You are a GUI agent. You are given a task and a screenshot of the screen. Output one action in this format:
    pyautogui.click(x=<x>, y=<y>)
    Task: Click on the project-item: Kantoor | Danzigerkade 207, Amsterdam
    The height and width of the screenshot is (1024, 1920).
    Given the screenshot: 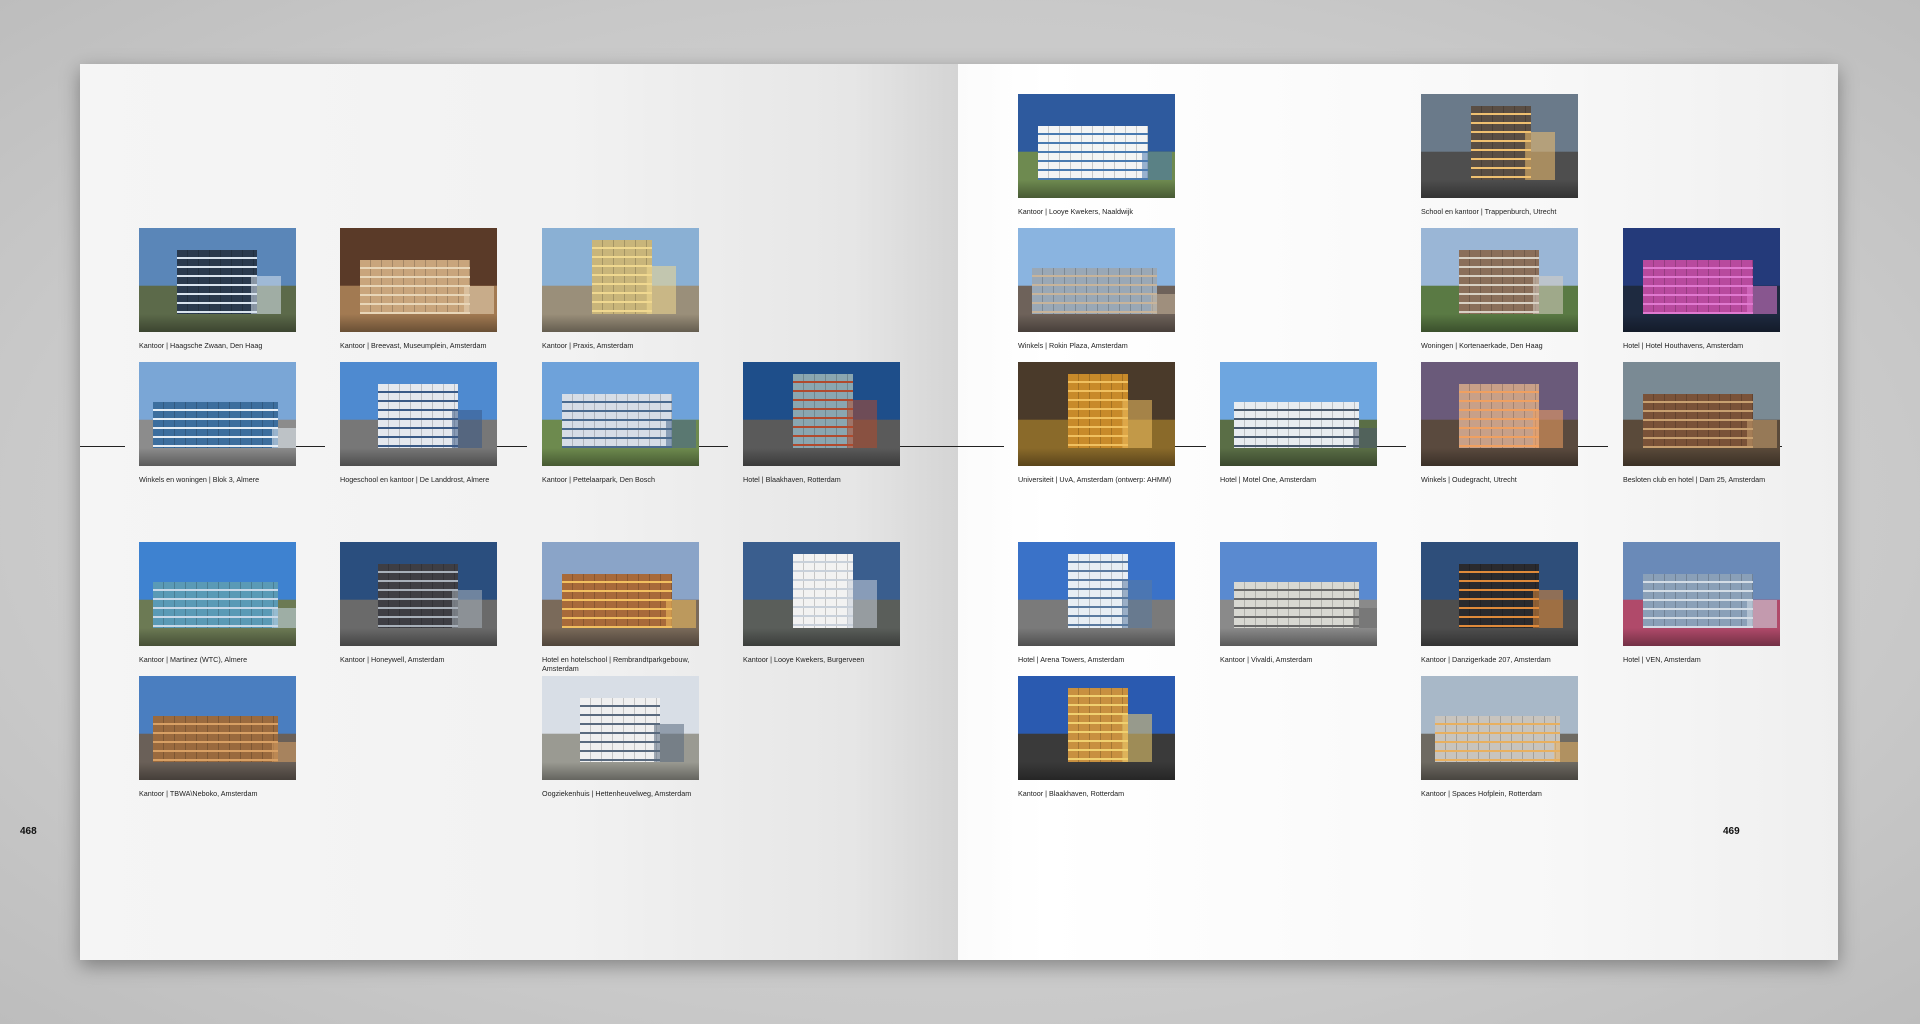 What is the action you would take?
    pyautogui.click(x=1499, y=603)
    